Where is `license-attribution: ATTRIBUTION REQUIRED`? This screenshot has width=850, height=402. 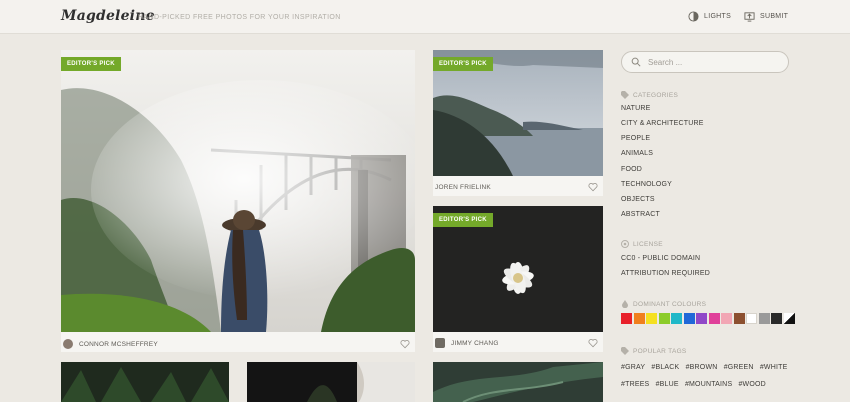 license-attribution: ATTRIBUTION REQUIRED is located at coordinates (665, 273).